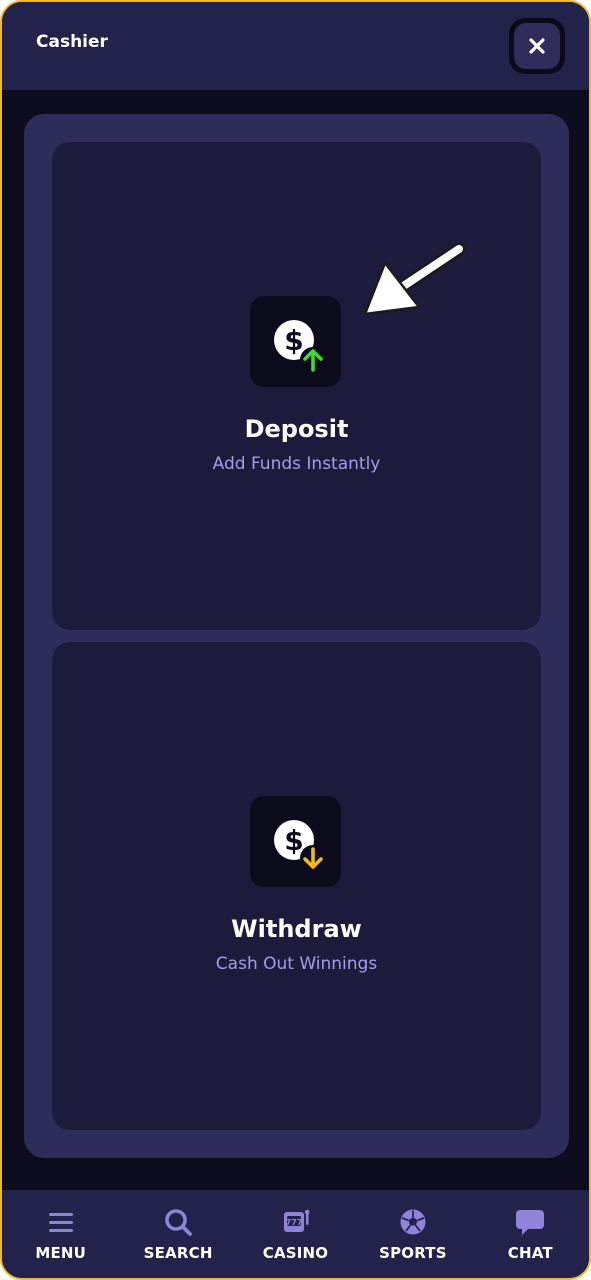  What do you see at coordinates (296, 964) in the screenshot?
I see `withdraw-subtitle: Cash Out Winnings` at bounding box center [296, 964].